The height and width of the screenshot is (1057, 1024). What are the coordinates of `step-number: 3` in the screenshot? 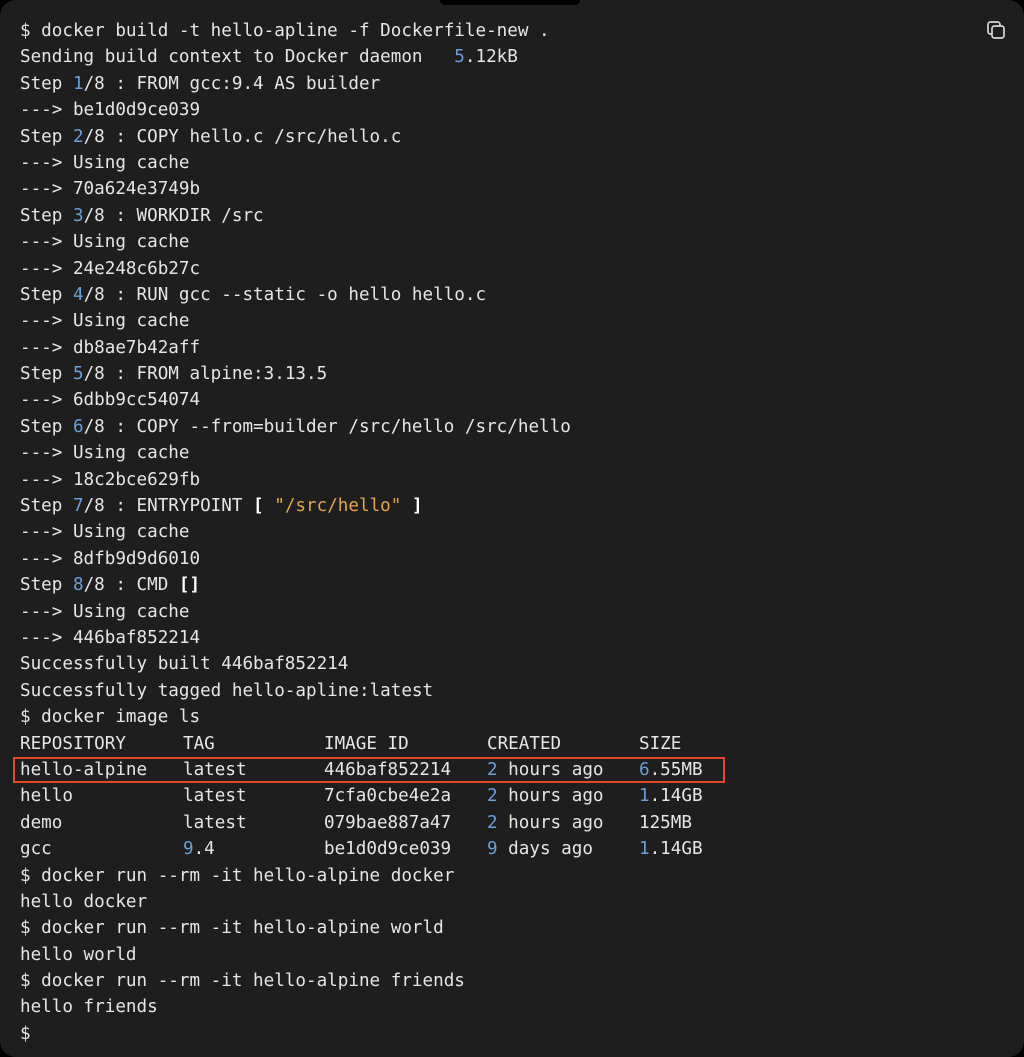 It's located at (78, 215).